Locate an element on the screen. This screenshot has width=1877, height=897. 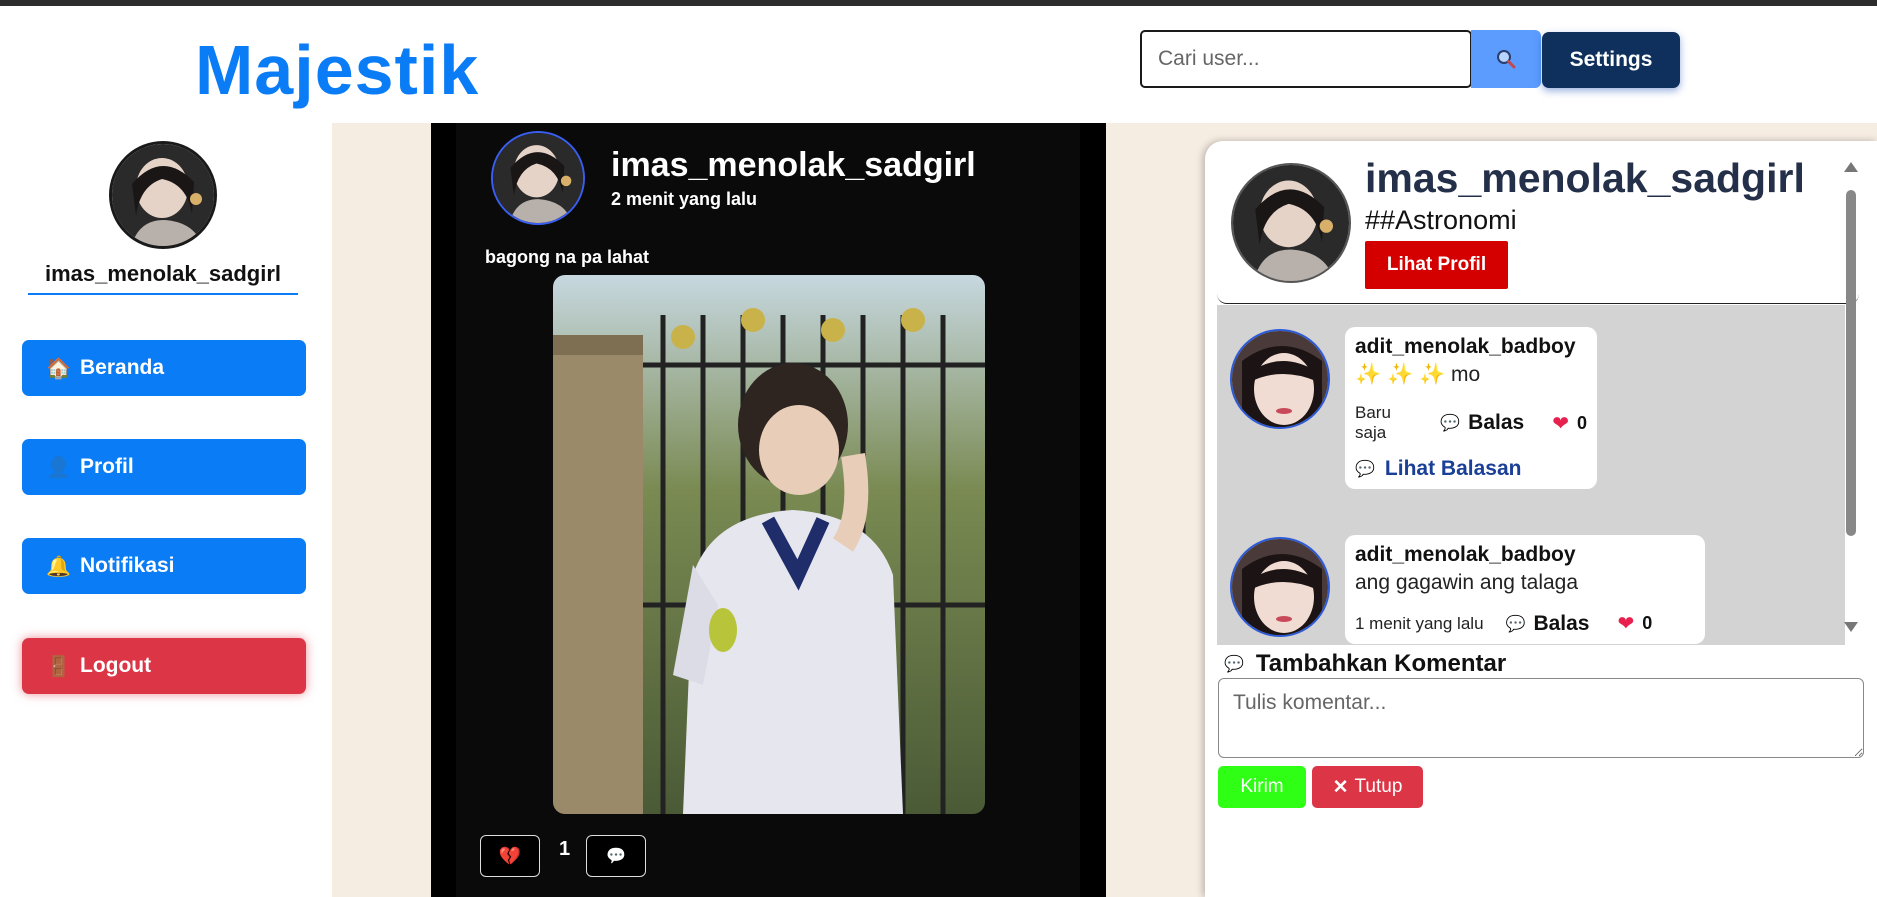
sidebar-item-beranda: 🏠 Beranda is located at coordinates (164, 368).